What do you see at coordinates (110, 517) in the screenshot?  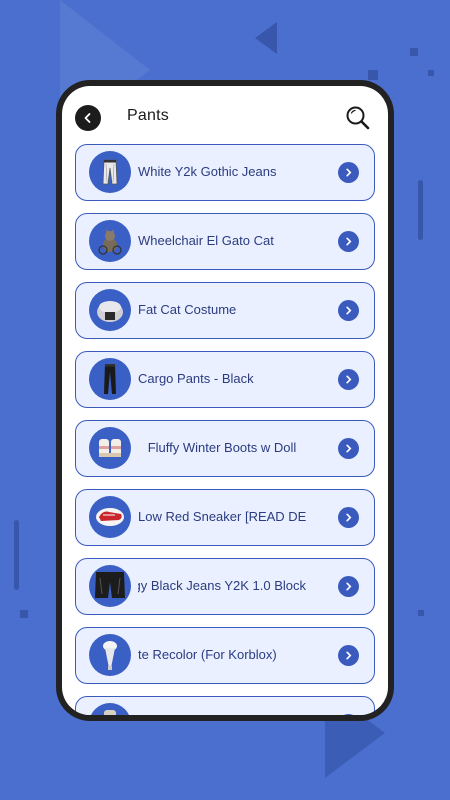 I see `sneaker-icon` at bounding box center [110, 517].